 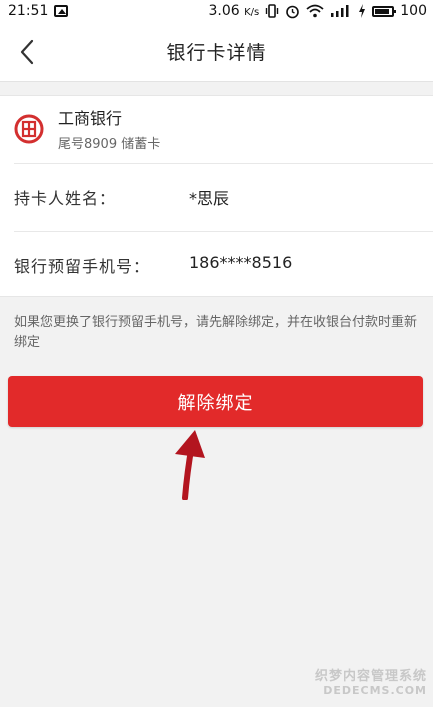 I want to click on watermark-line2: DEDECMS.COM, so click(x=375, y=690).